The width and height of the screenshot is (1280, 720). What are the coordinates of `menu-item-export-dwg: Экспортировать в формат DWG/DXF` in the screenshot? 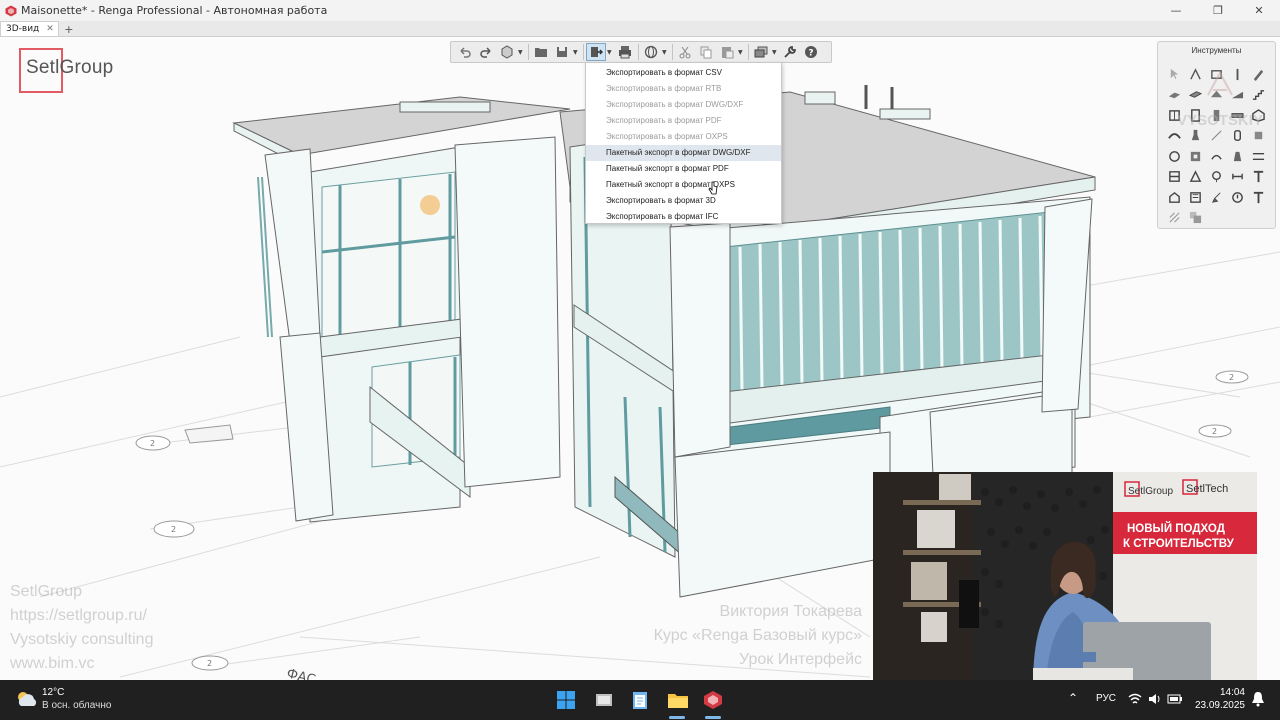 It's located at (683, 105).